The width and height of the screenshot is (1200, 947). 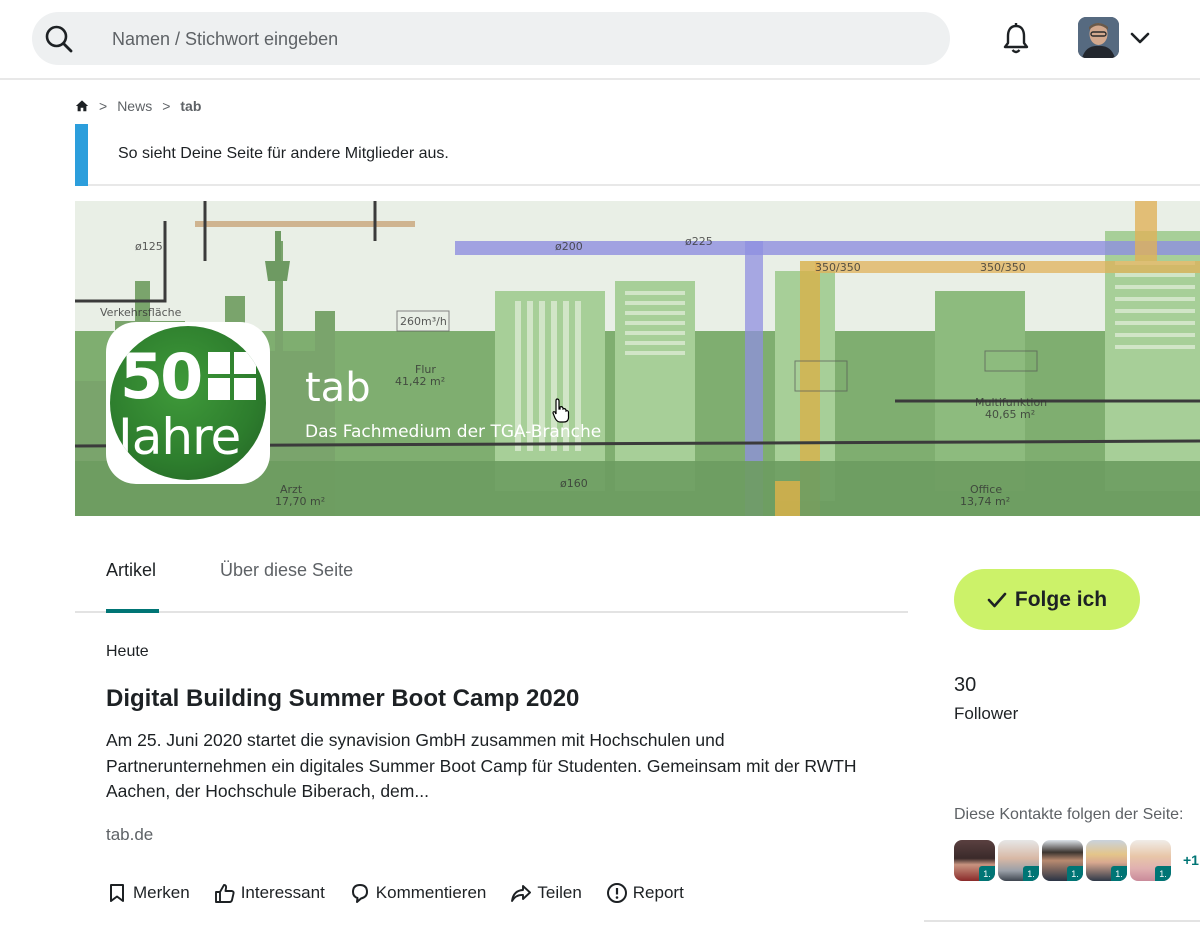 What do you see at coordinates (997, 599) in the screenshot?
I see `checkmark-icon` at bounding box center [997, 599].